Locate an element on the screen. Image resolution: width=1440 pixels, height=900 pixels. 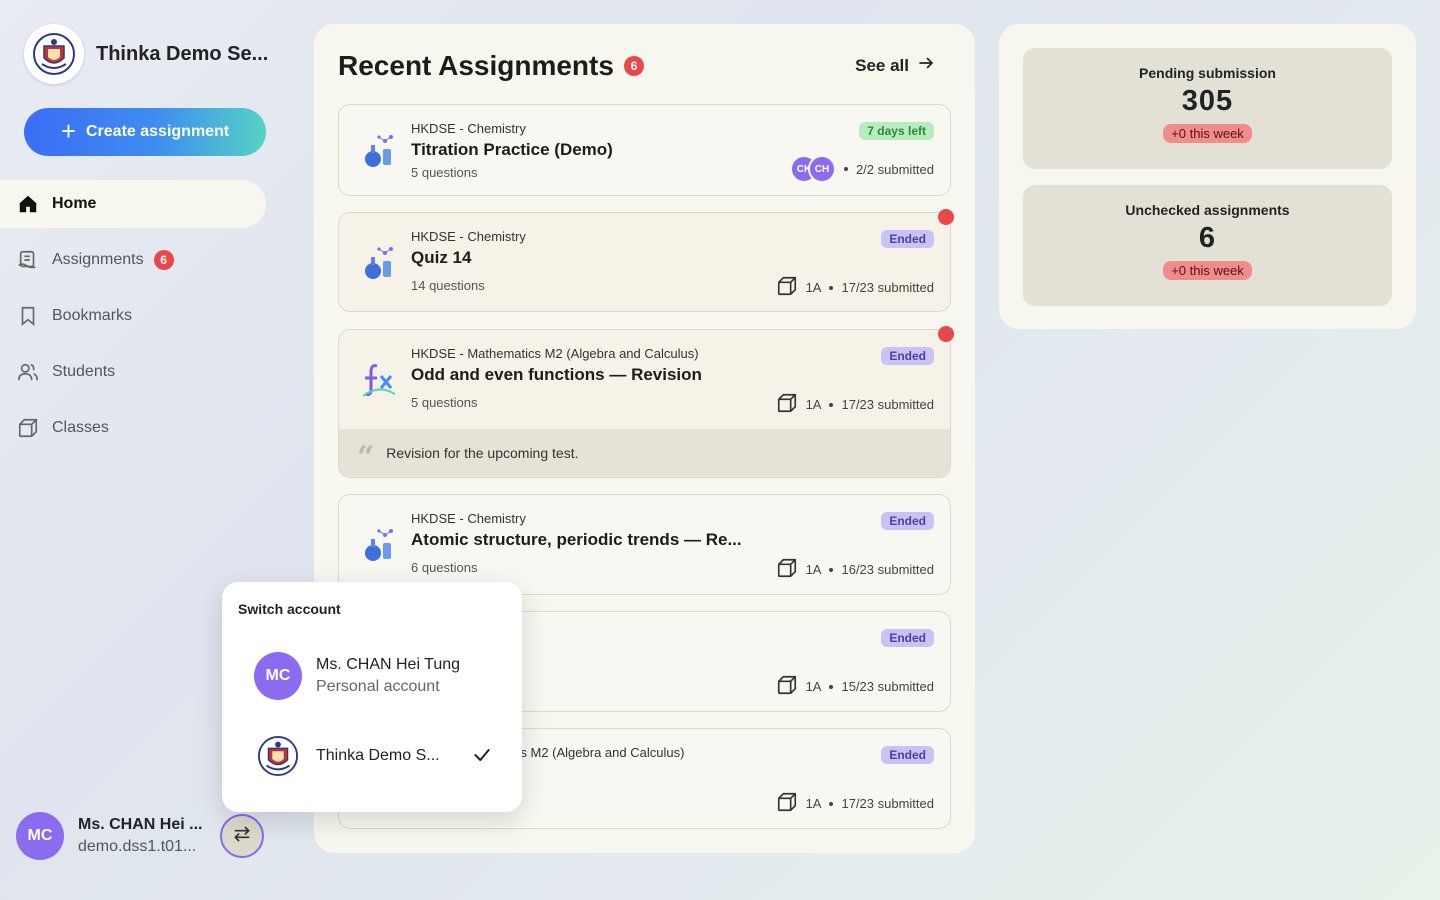
stat-pending-submission: Pending submission 305 +0 this week is located at coordinates (1207, 108).